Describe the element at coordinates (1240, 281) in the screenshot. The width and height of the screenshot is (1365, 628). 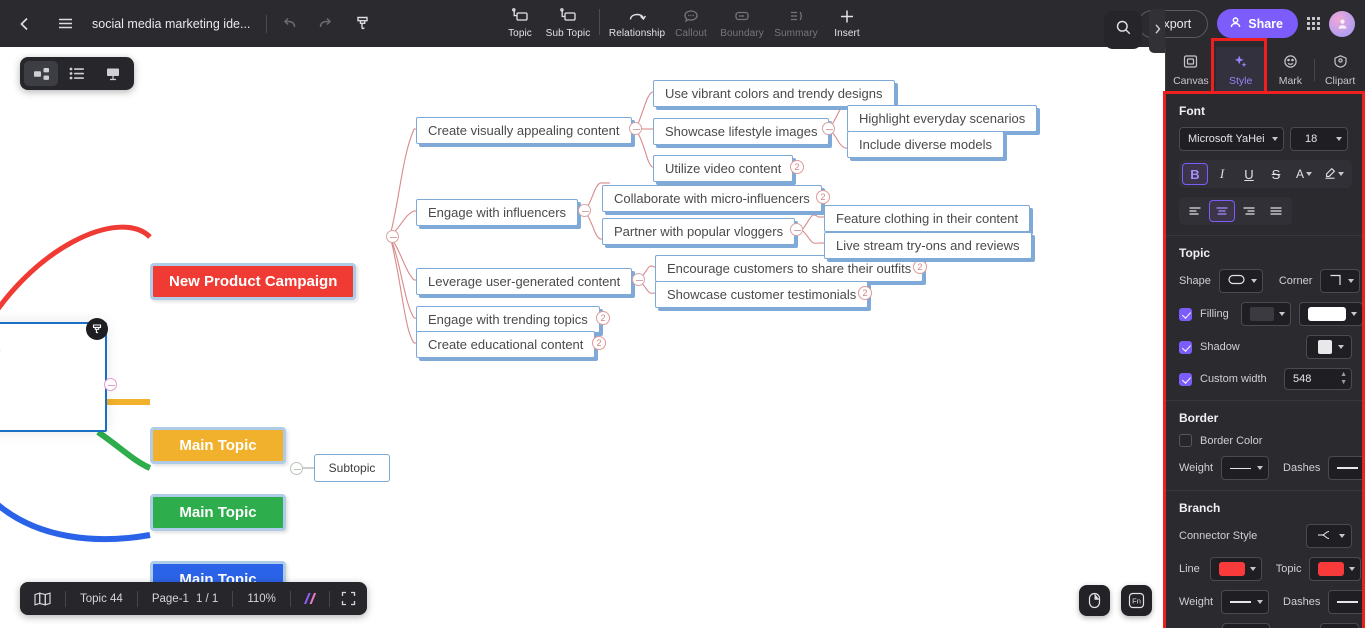
I see `shape-select` at that location.